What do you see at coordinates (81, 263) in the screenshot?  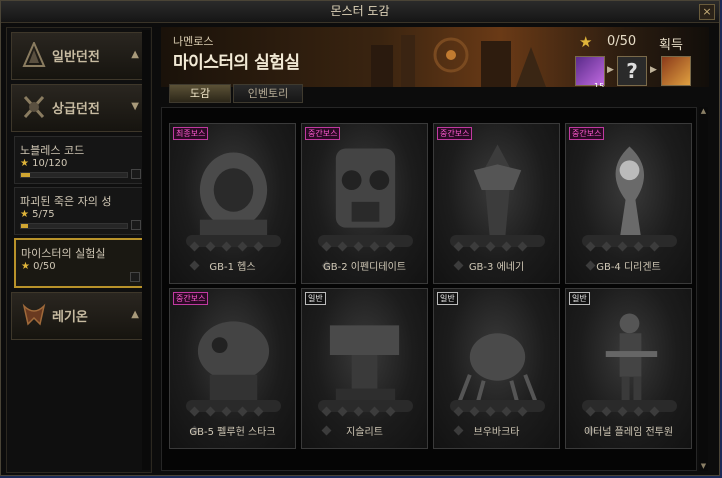 I see `dungeon-item-meister-lab: 마이스터의 실험실 ★ 0/50` at bounding box center [81, 263].